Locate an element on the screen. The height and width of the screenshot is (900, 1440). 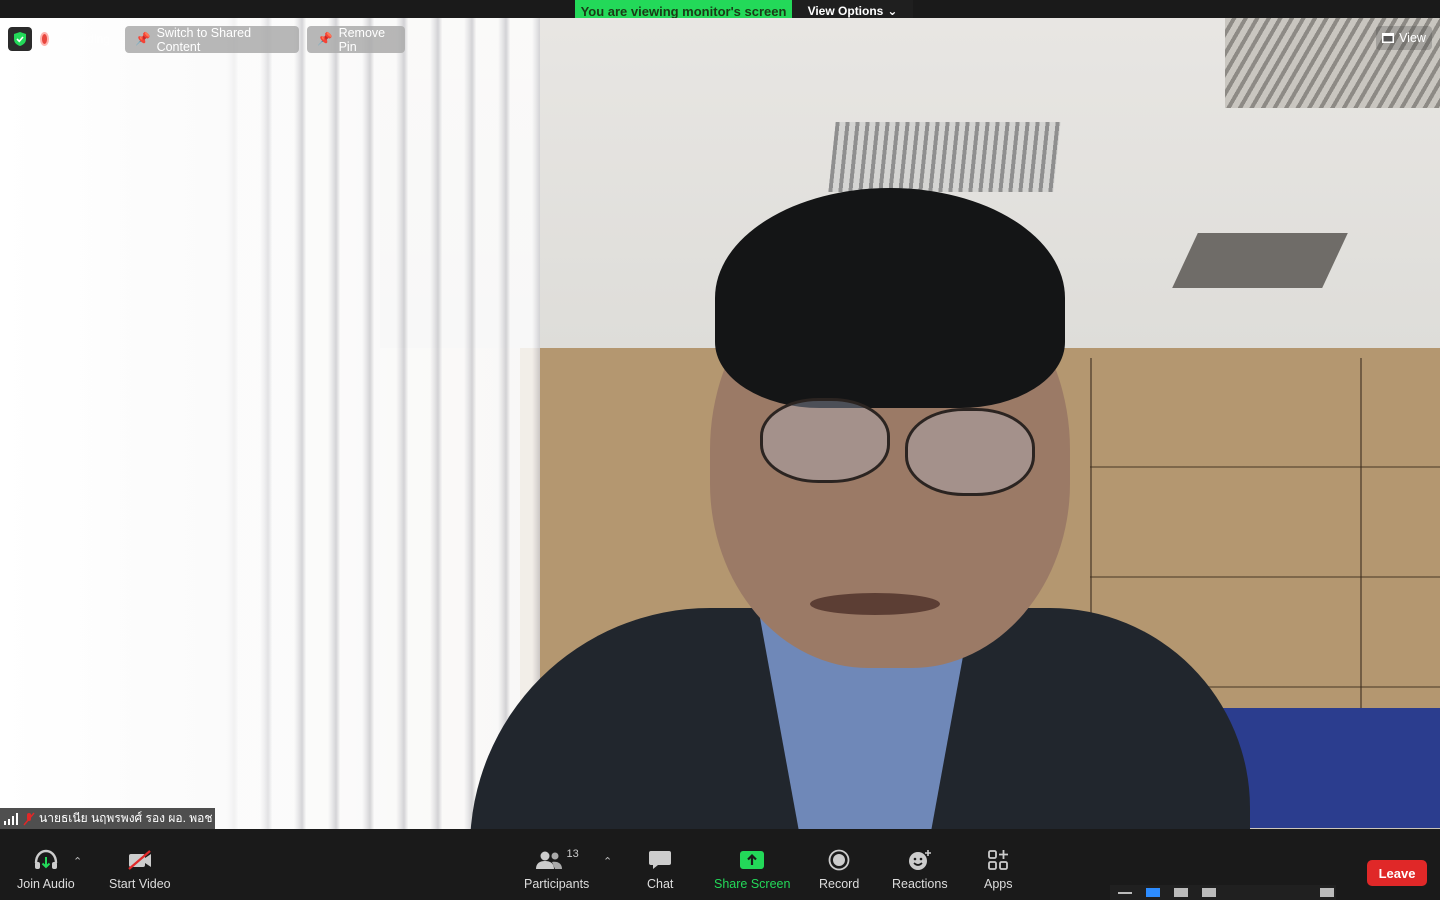
headphones-icon is located at coordinates (46, 859).